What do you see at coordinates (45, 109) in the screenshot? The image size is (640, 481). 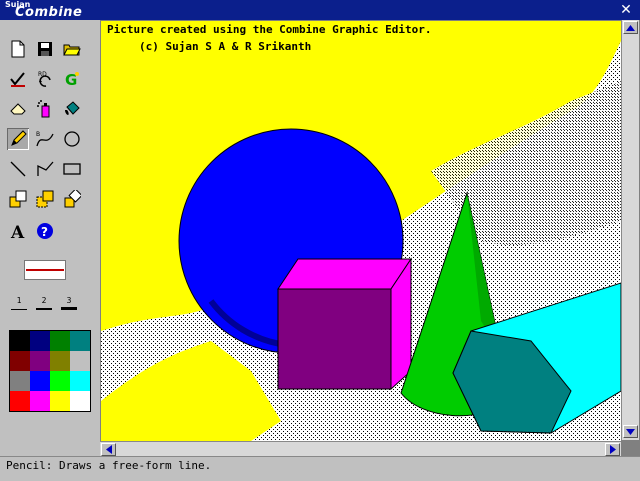 I see `spray-can-icon` at bounding box center [45, 109].